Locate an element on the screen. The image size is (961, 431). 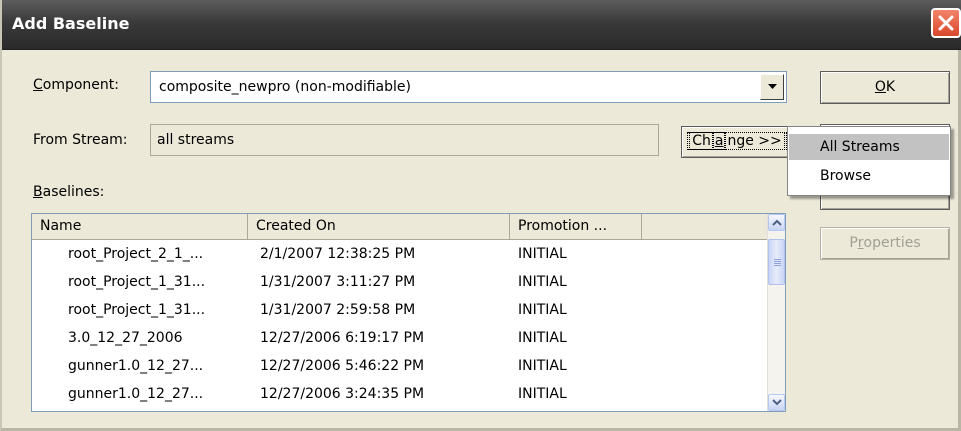
properties-button-label: Properties is located at coordinates (885, 243).